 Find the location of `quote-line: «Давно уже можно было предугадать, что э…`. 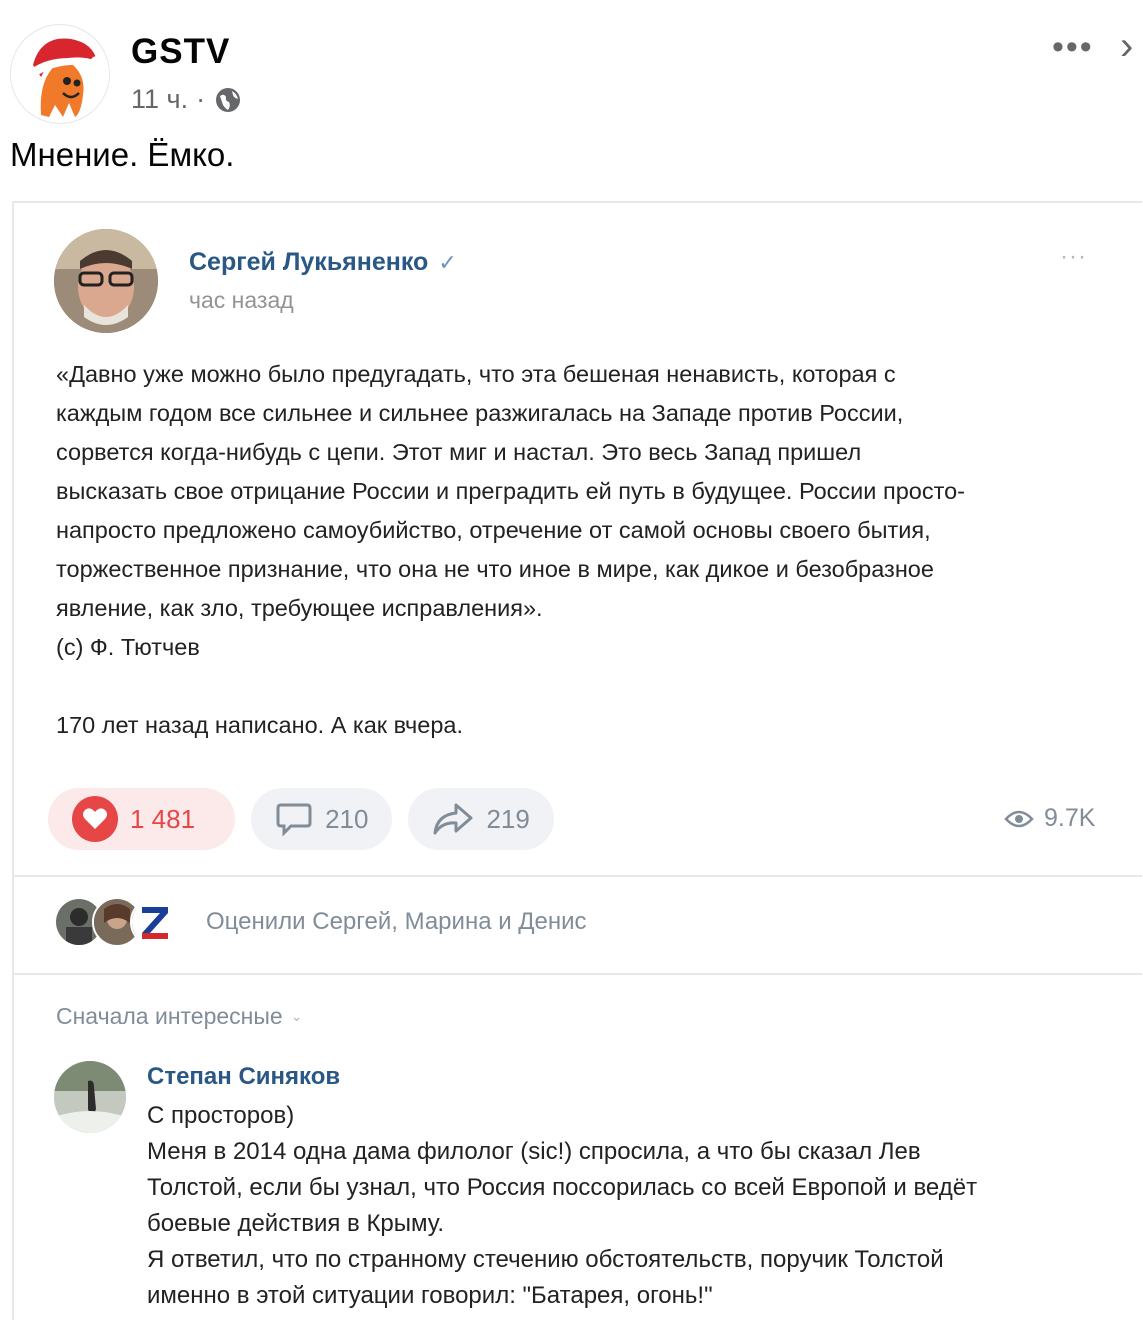

quote-line: «Давно уже можно было предугадать, что э… is located at coordinates (476, 374).